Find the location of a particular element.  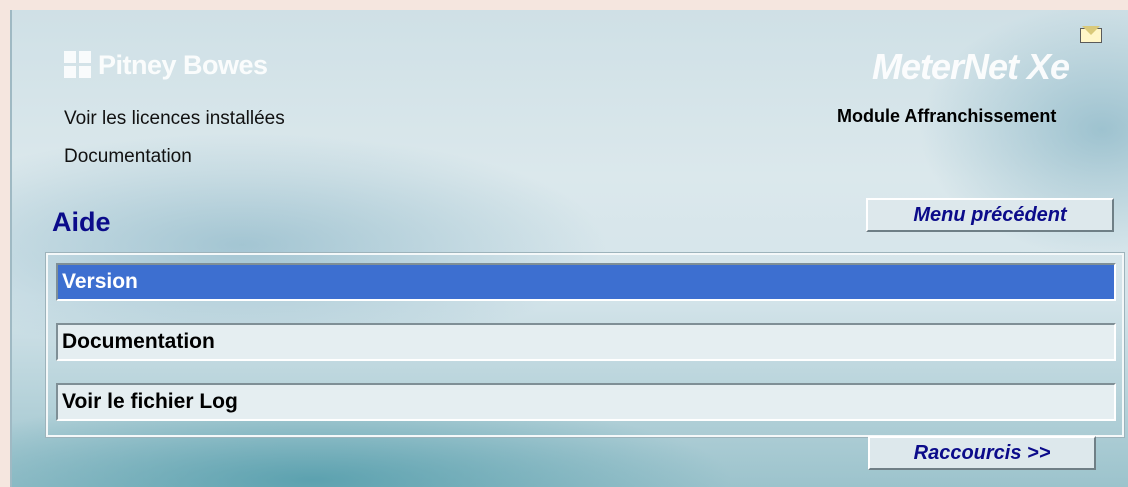

section-title: Aide is located at coordinates (81, 222).